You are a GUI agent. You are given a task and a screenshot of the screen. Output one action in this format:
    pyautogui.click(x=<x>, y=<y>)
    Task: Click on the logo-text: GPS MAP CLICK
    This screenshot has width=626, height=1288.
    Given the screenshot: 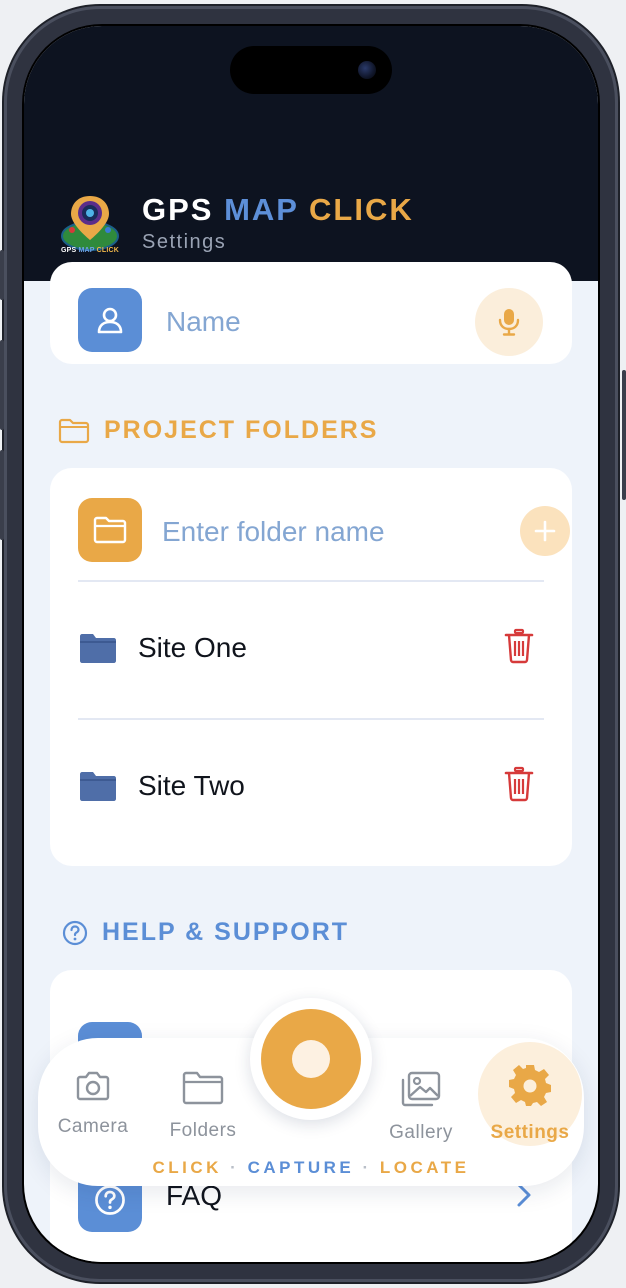 What is the action you would take?
    pyautogui.click(x=90, y=250)
    